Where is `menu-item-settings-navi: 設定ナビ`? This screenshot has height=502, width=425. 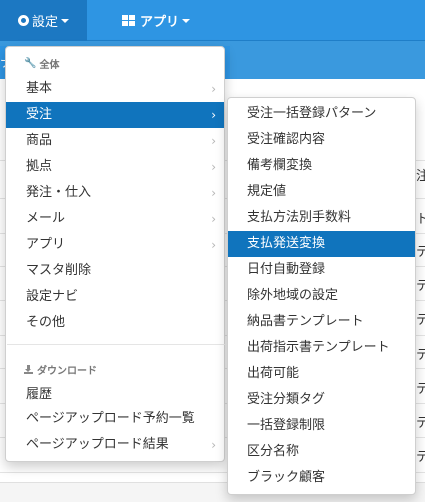
menu-item-settings-navi: 設定ナビ is located at coordinates (115, 297).